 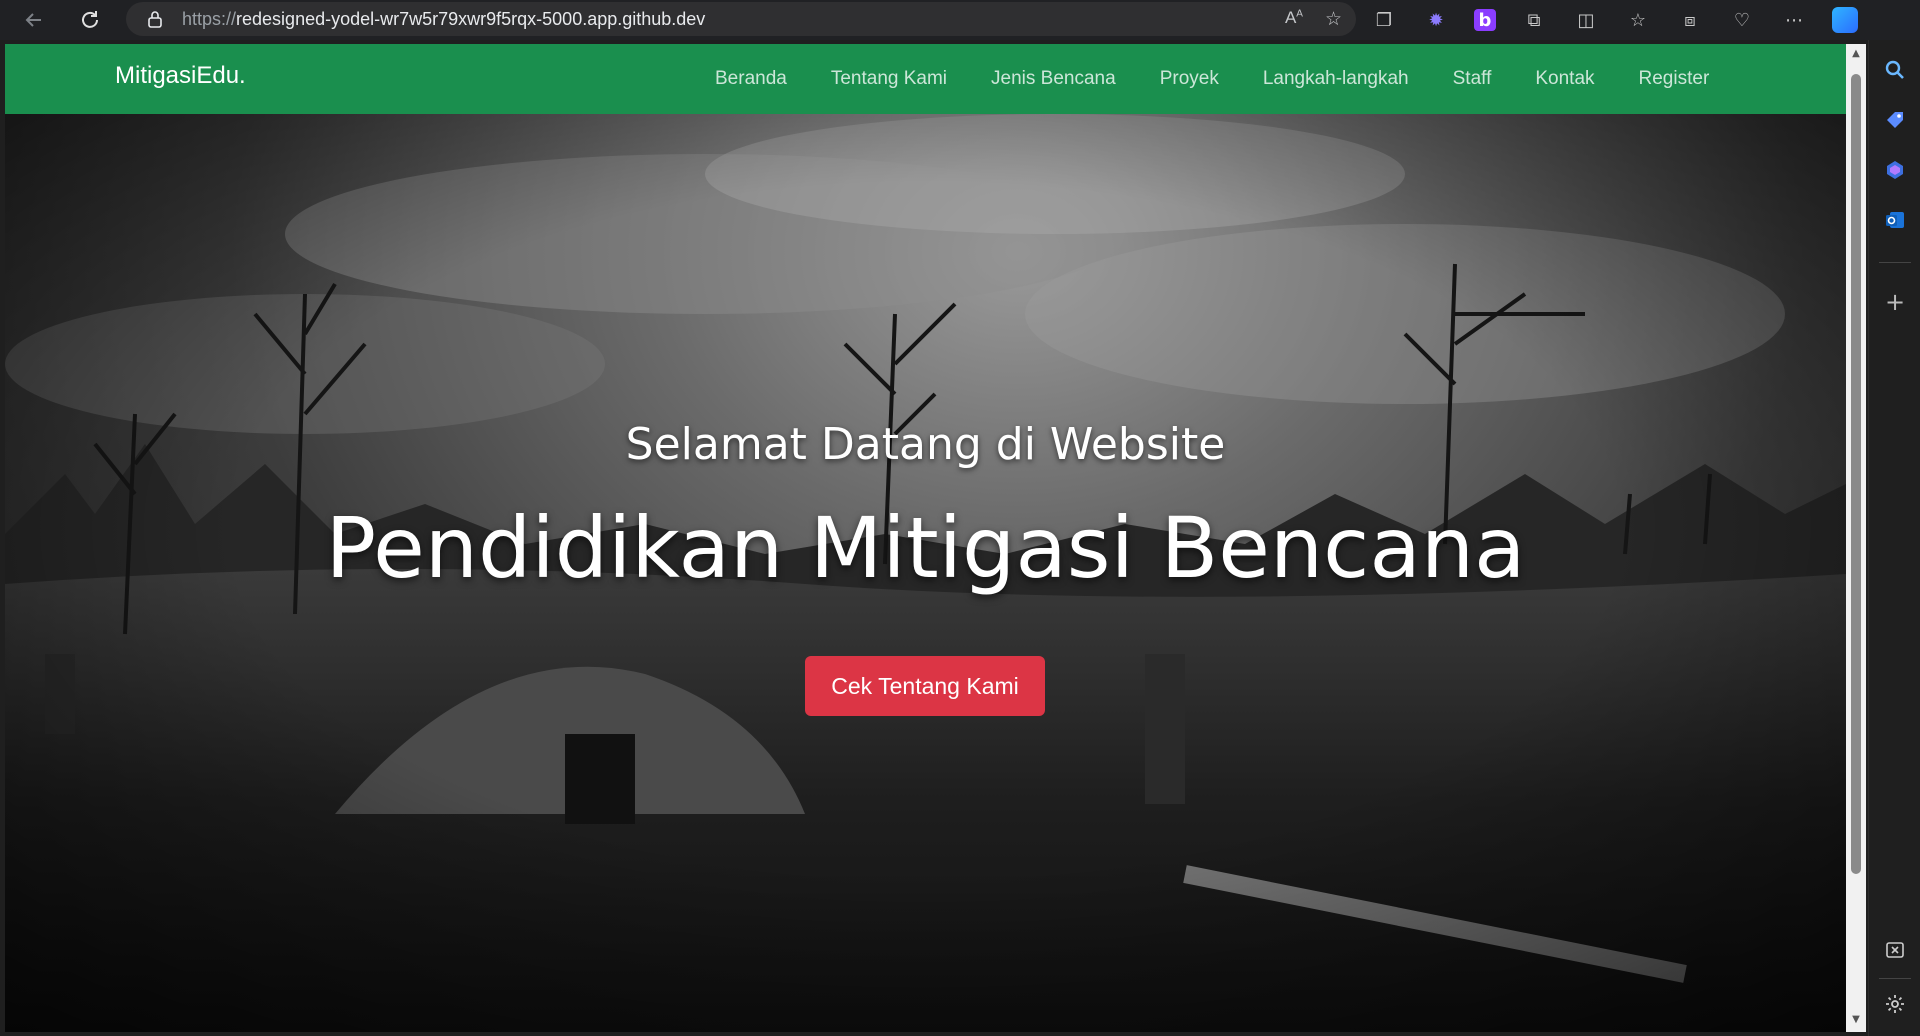 I want to click on screenshot-icon, so click(x=1895, y=950).